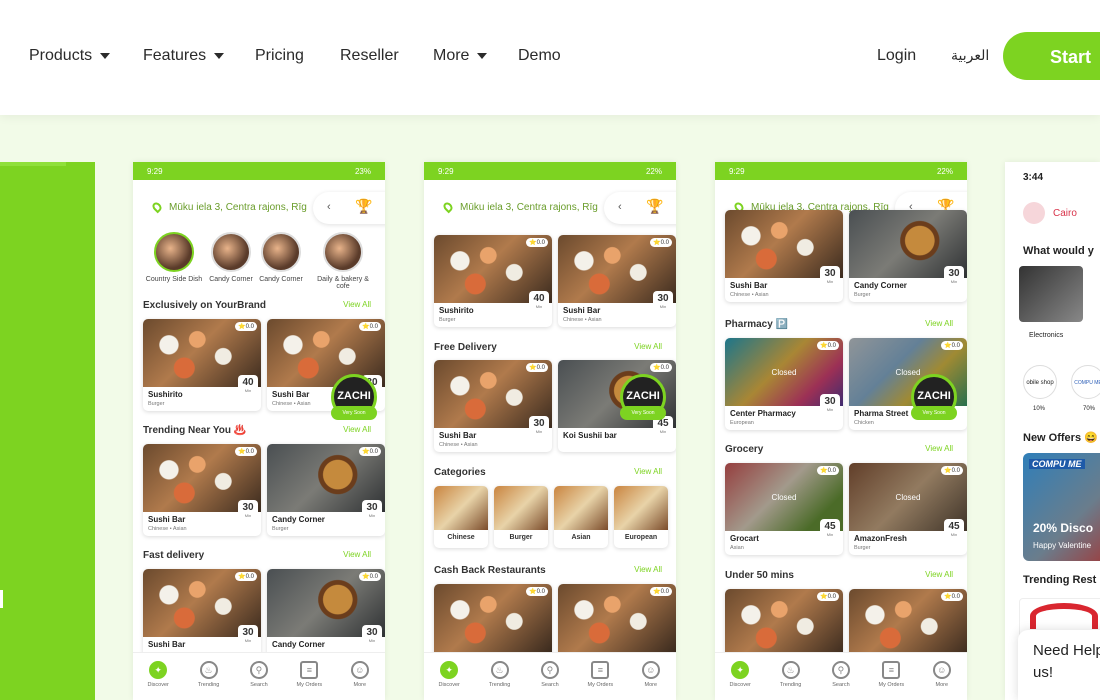 This screenshot has height=700, width=1100. What do you see at coordinates (326, 615) in the screenshot?
I see `restaurant-card: ⭐0.0 30 Min Candy Corner` at bounding box center [326, 615].